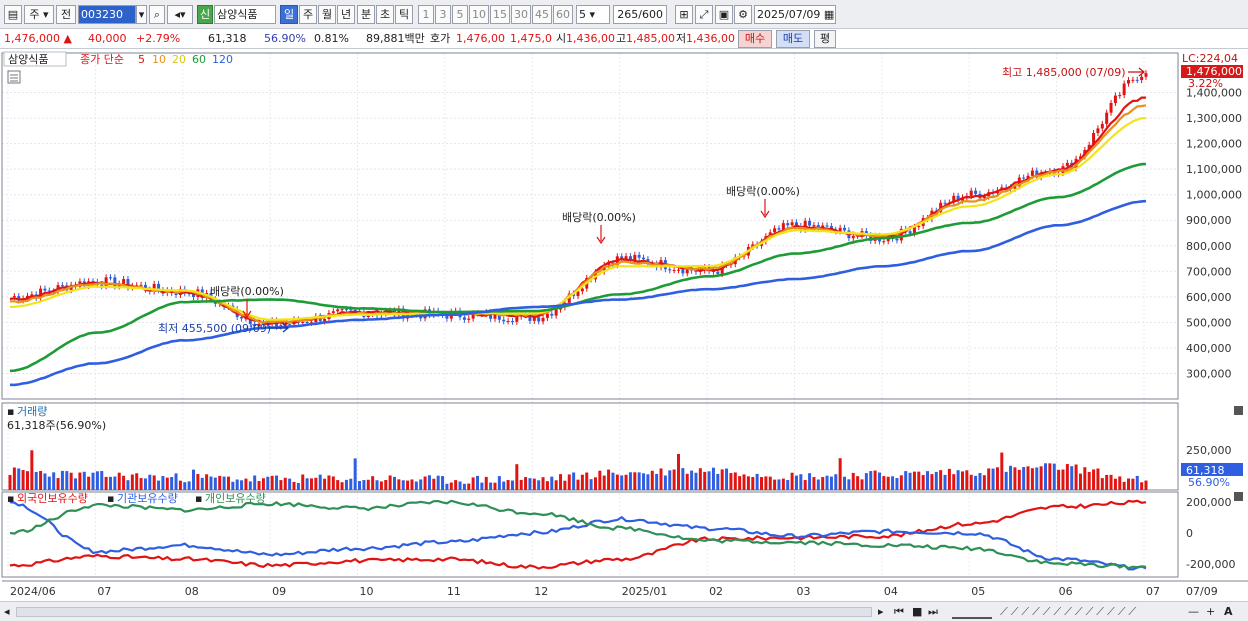  Describe the element at coordinates (460, 14) in the screenshot. I see `interval-5: 5` at that location.